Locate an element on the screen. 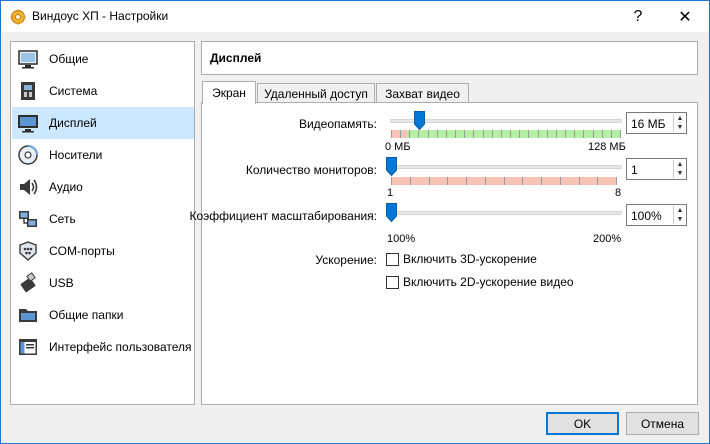 The image size is (710, 444). window-title: Виндоус ХП - Настройки is located at coordinates (100, 16).